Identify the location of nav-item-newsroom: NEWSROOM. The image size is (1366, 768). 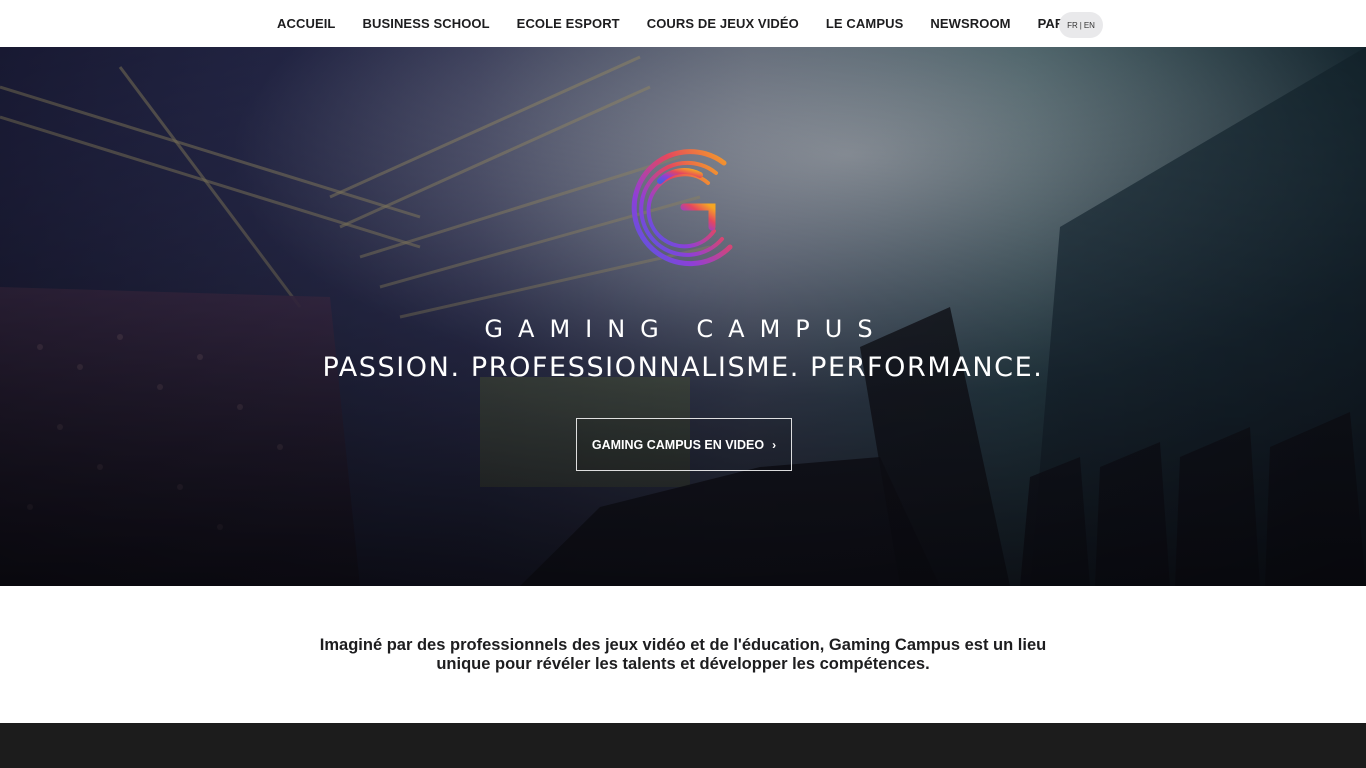
(970, 23).